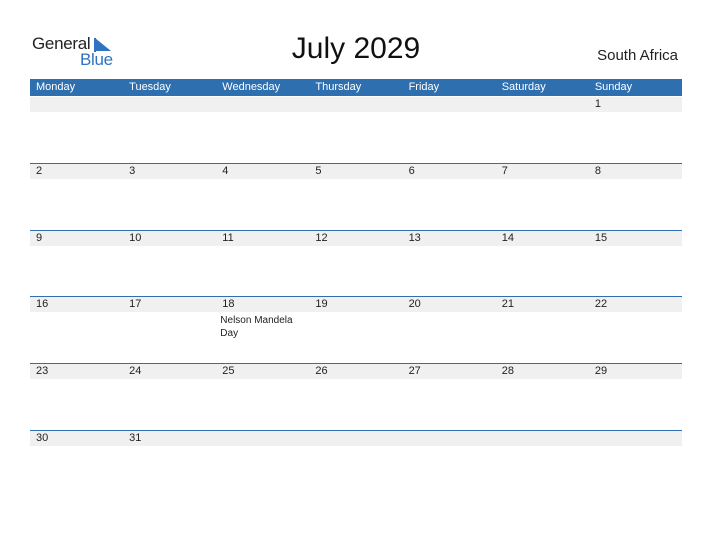 The width and height of the screenshot is (712, 550). I want to click on day-cell: 11, so click(262, 264).